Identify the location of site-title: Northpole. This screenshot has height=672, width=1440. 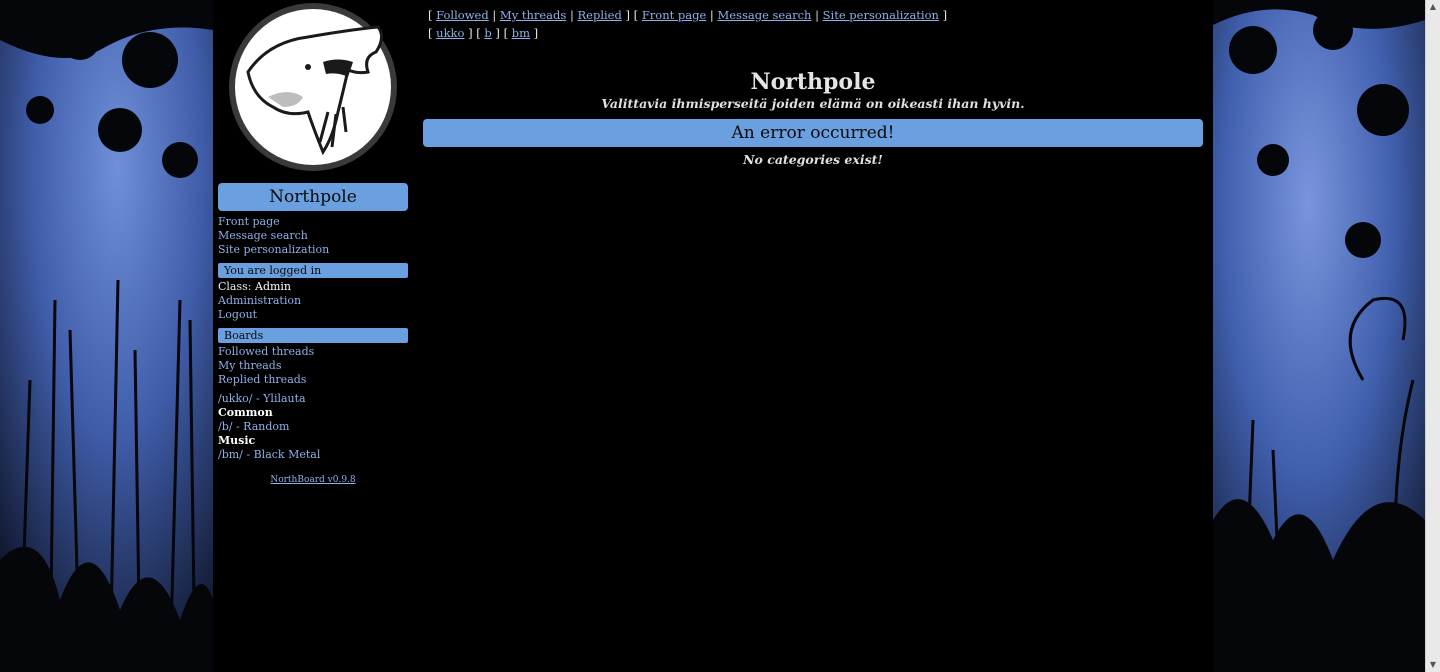
(313, 197).